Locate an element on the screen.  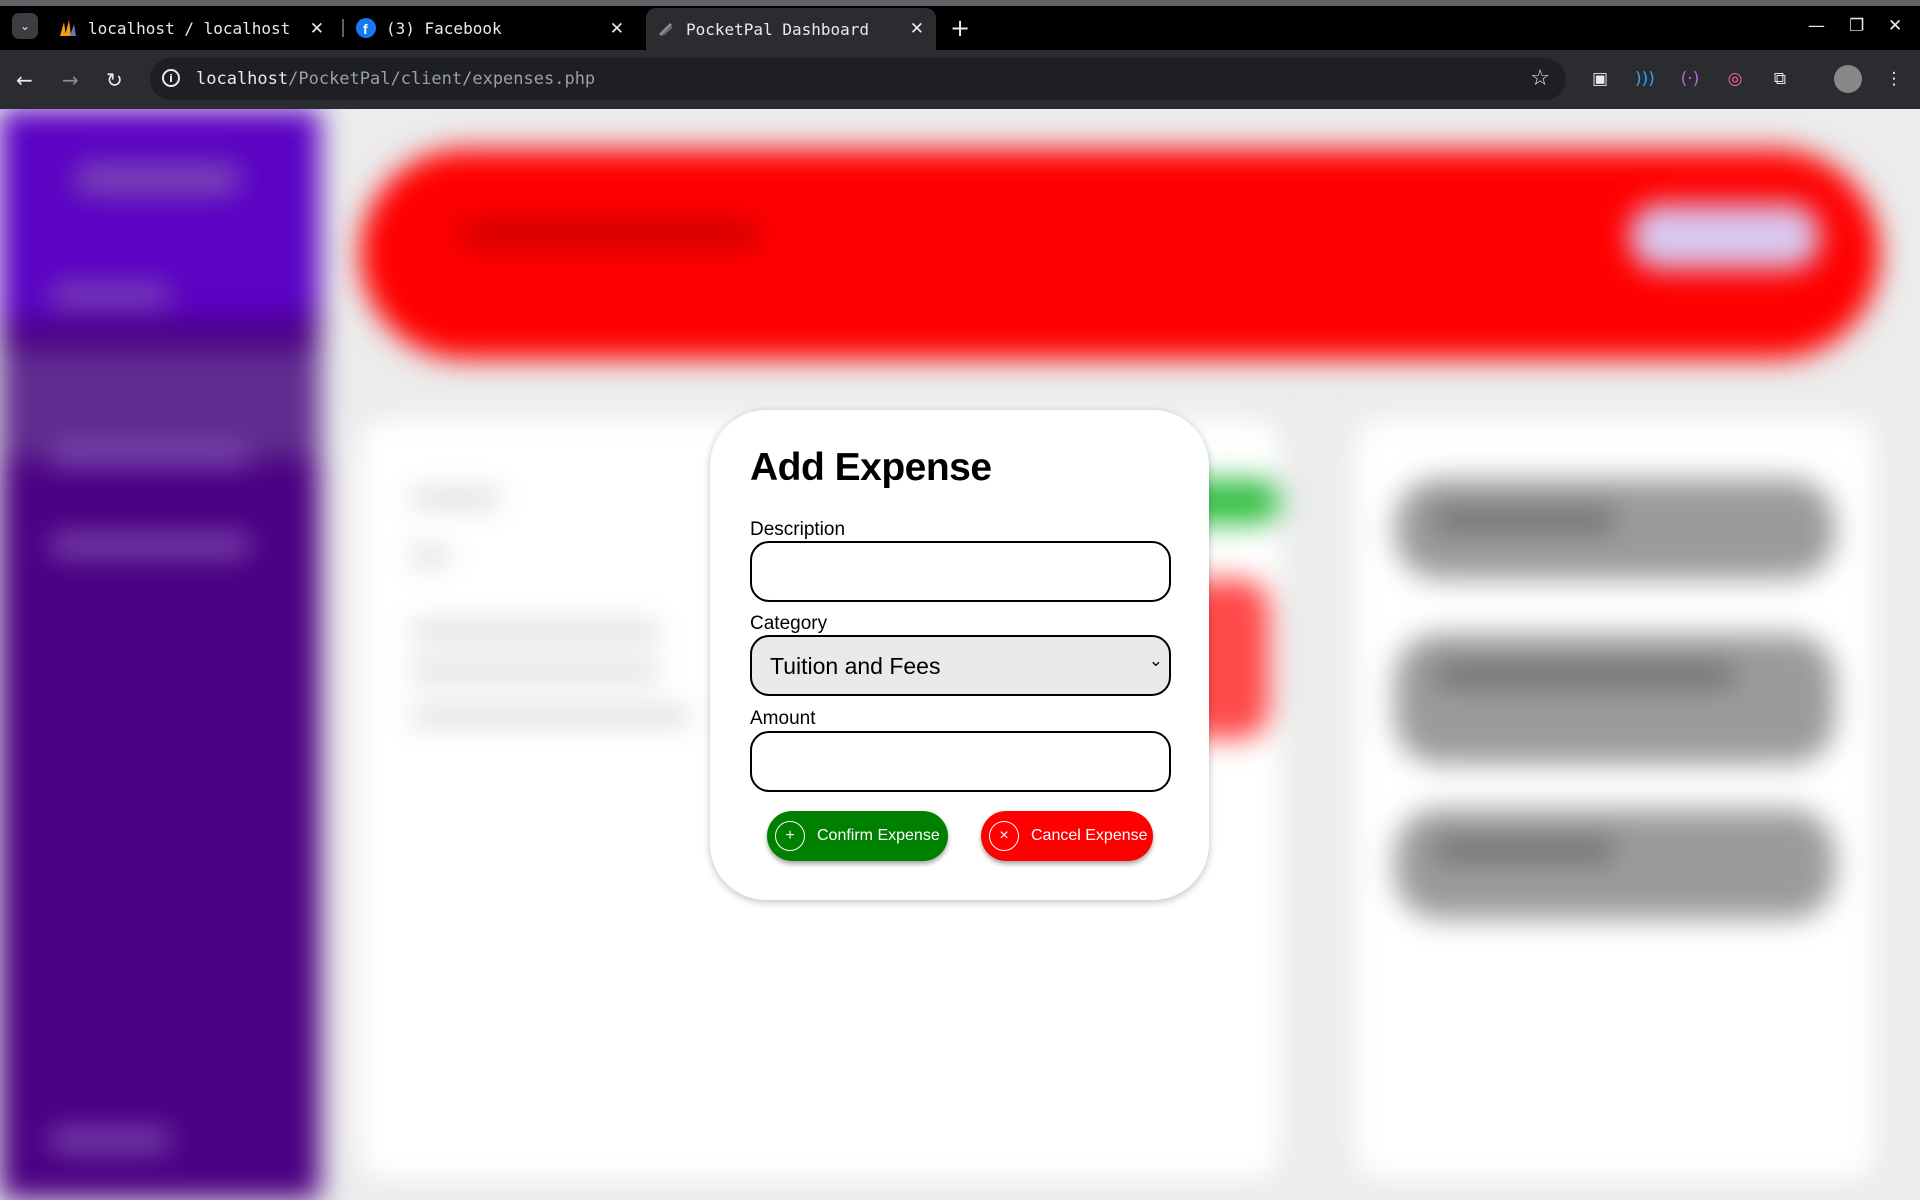
plus-circle-icon: + is located at coordinates (790, 836).